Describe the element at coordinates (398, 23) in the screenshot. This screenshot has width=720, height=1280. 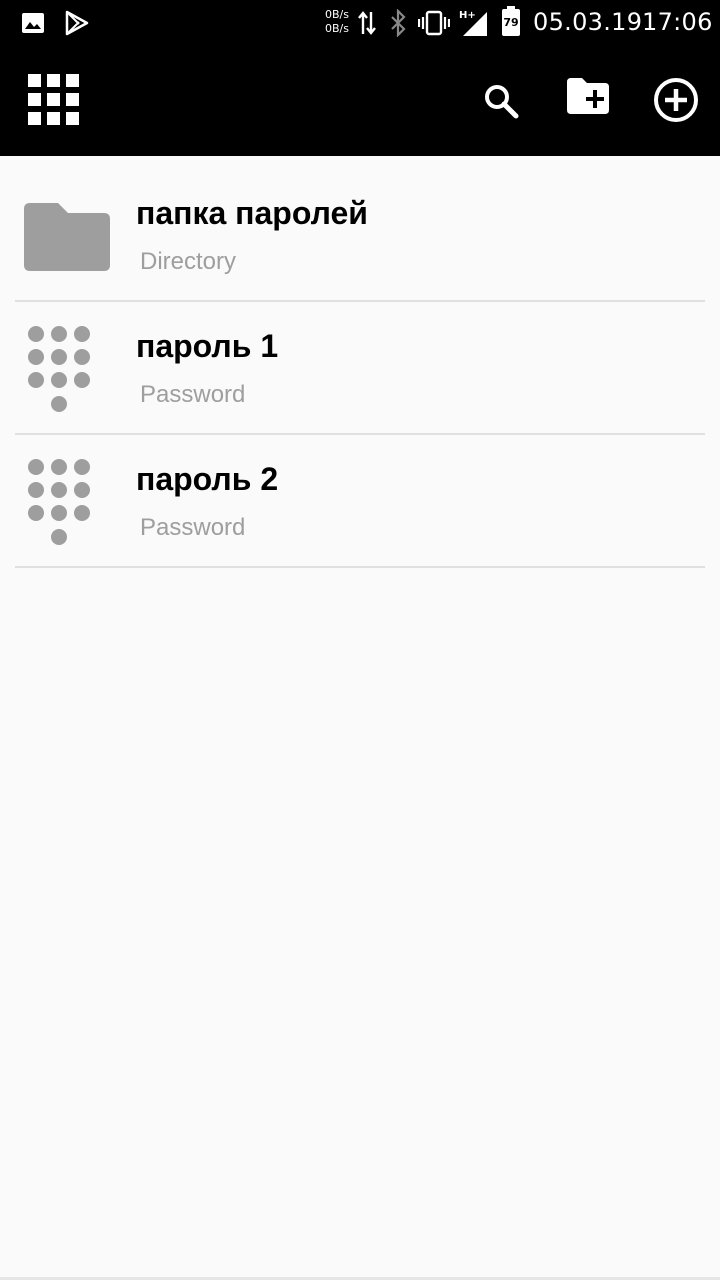
I see `bluetooth-icon` at that location.